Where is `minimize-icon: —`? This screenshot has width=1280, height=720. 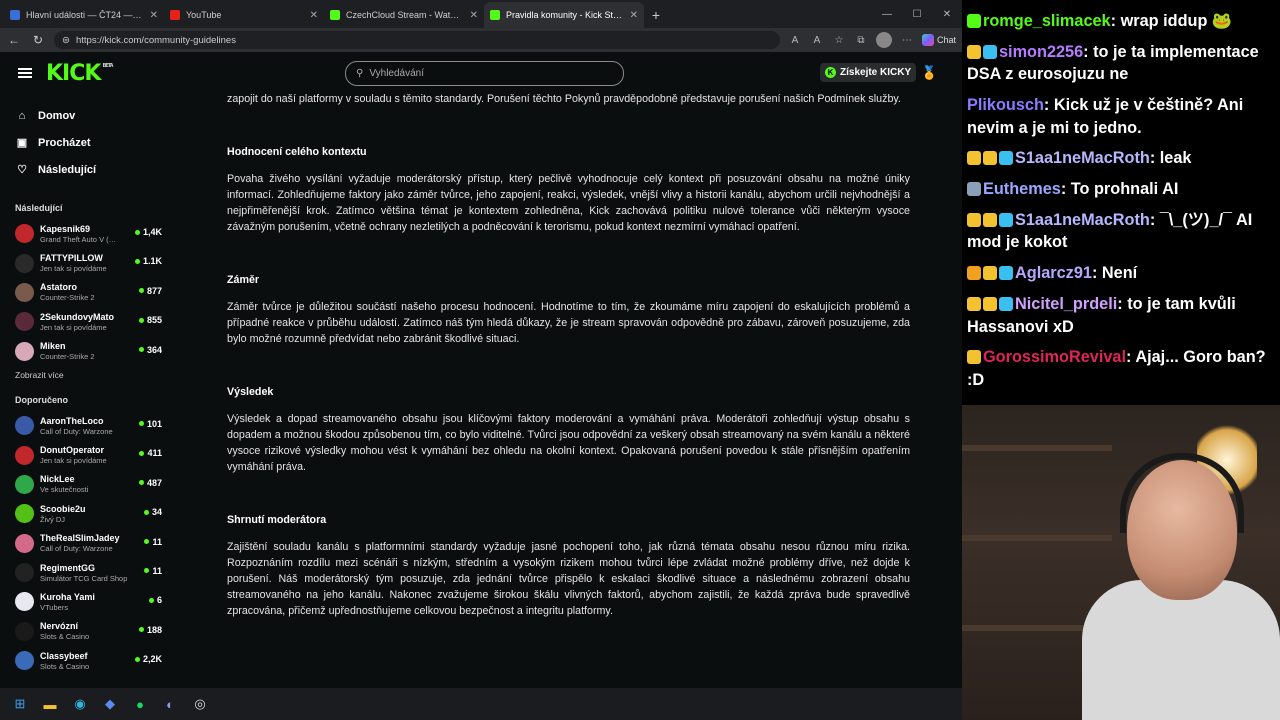 minimize-icon: — is located at coordinates (887, 14).